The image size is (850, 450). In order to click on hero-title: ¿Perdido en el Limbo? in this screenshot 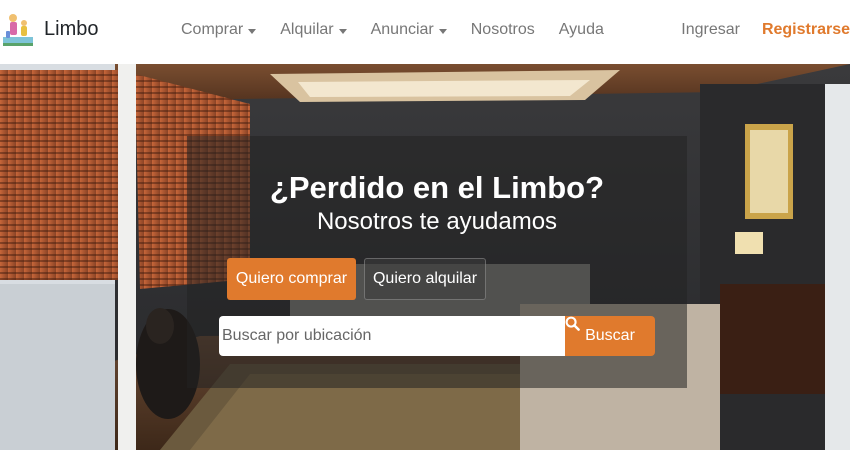, I will do `click(437, 187)`.